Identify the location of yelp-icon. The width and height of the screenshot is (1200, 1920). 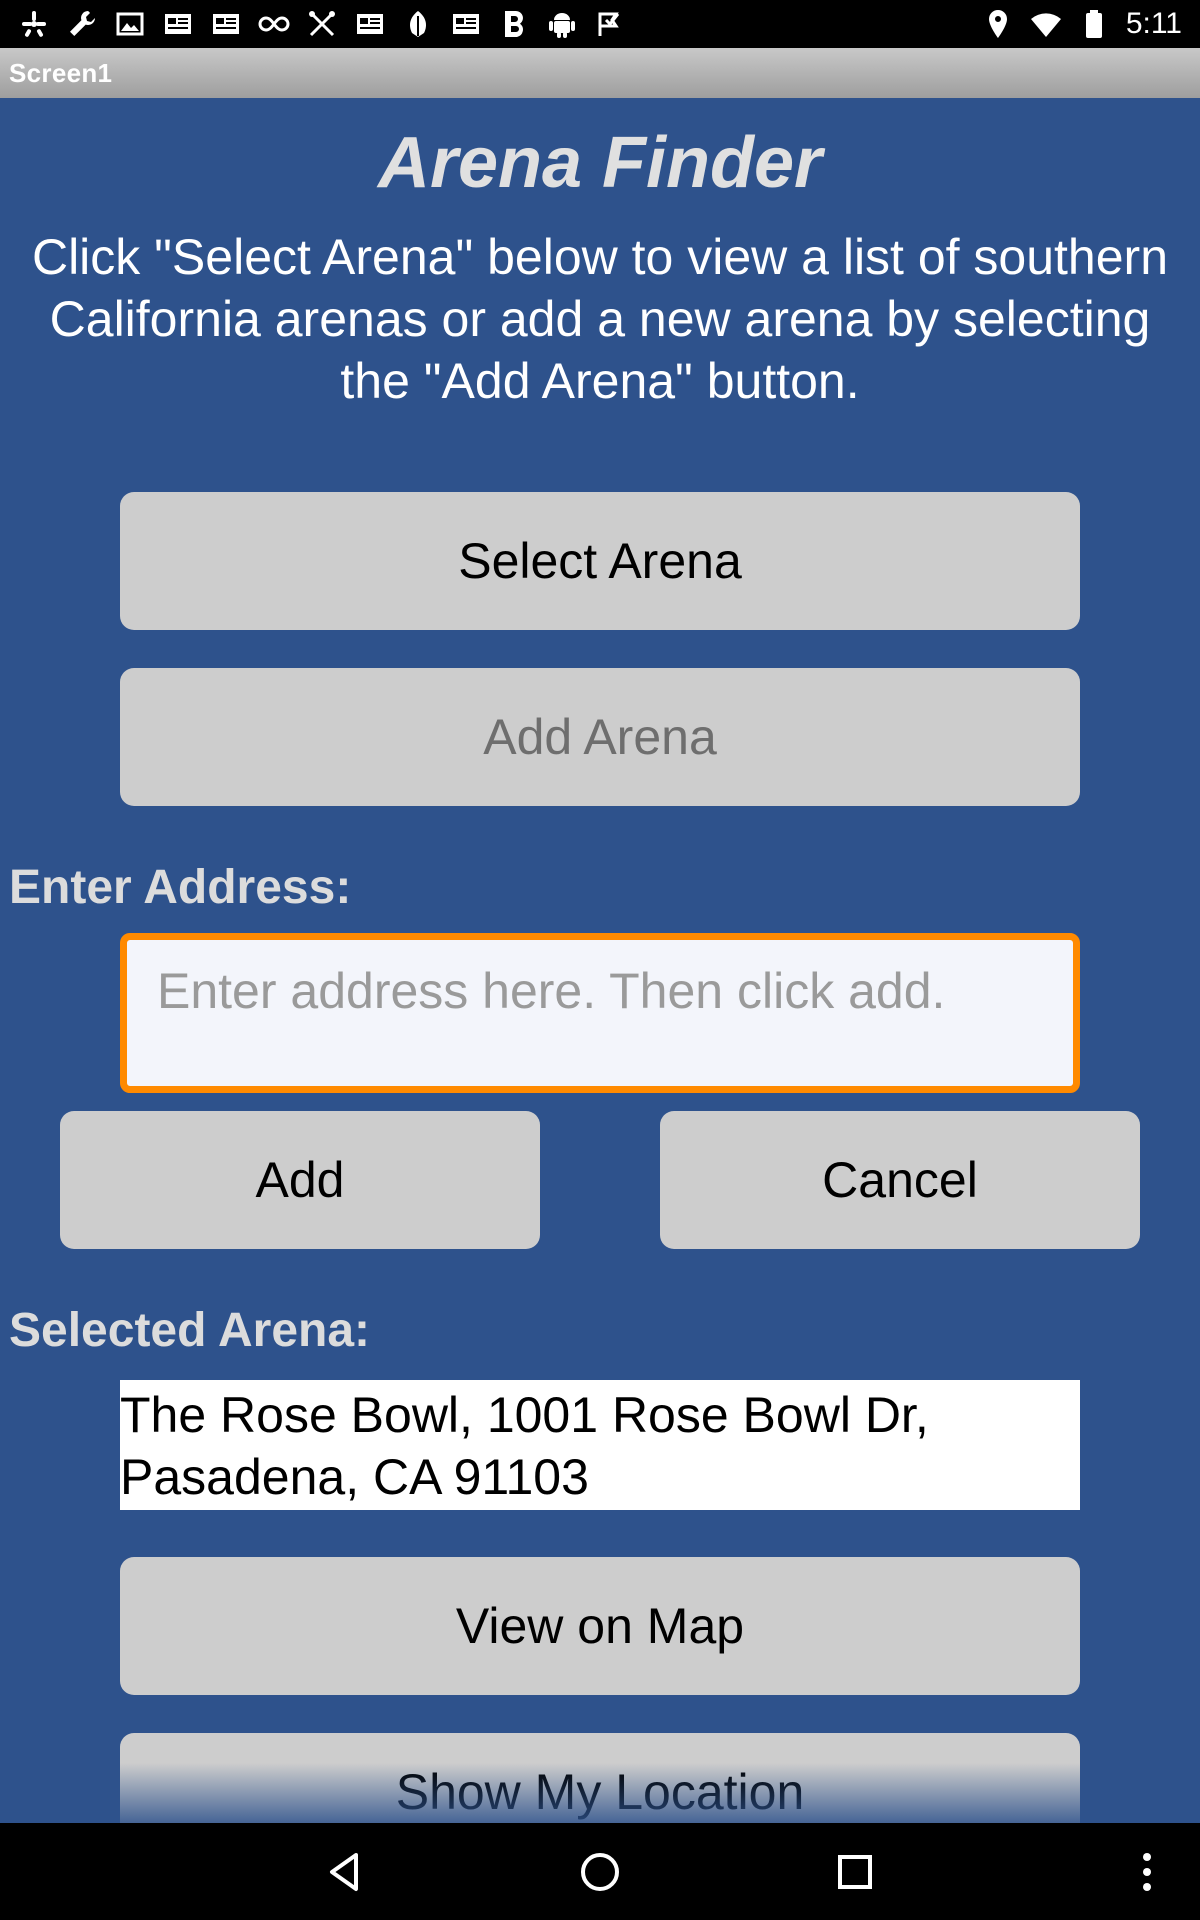
(34, 24).